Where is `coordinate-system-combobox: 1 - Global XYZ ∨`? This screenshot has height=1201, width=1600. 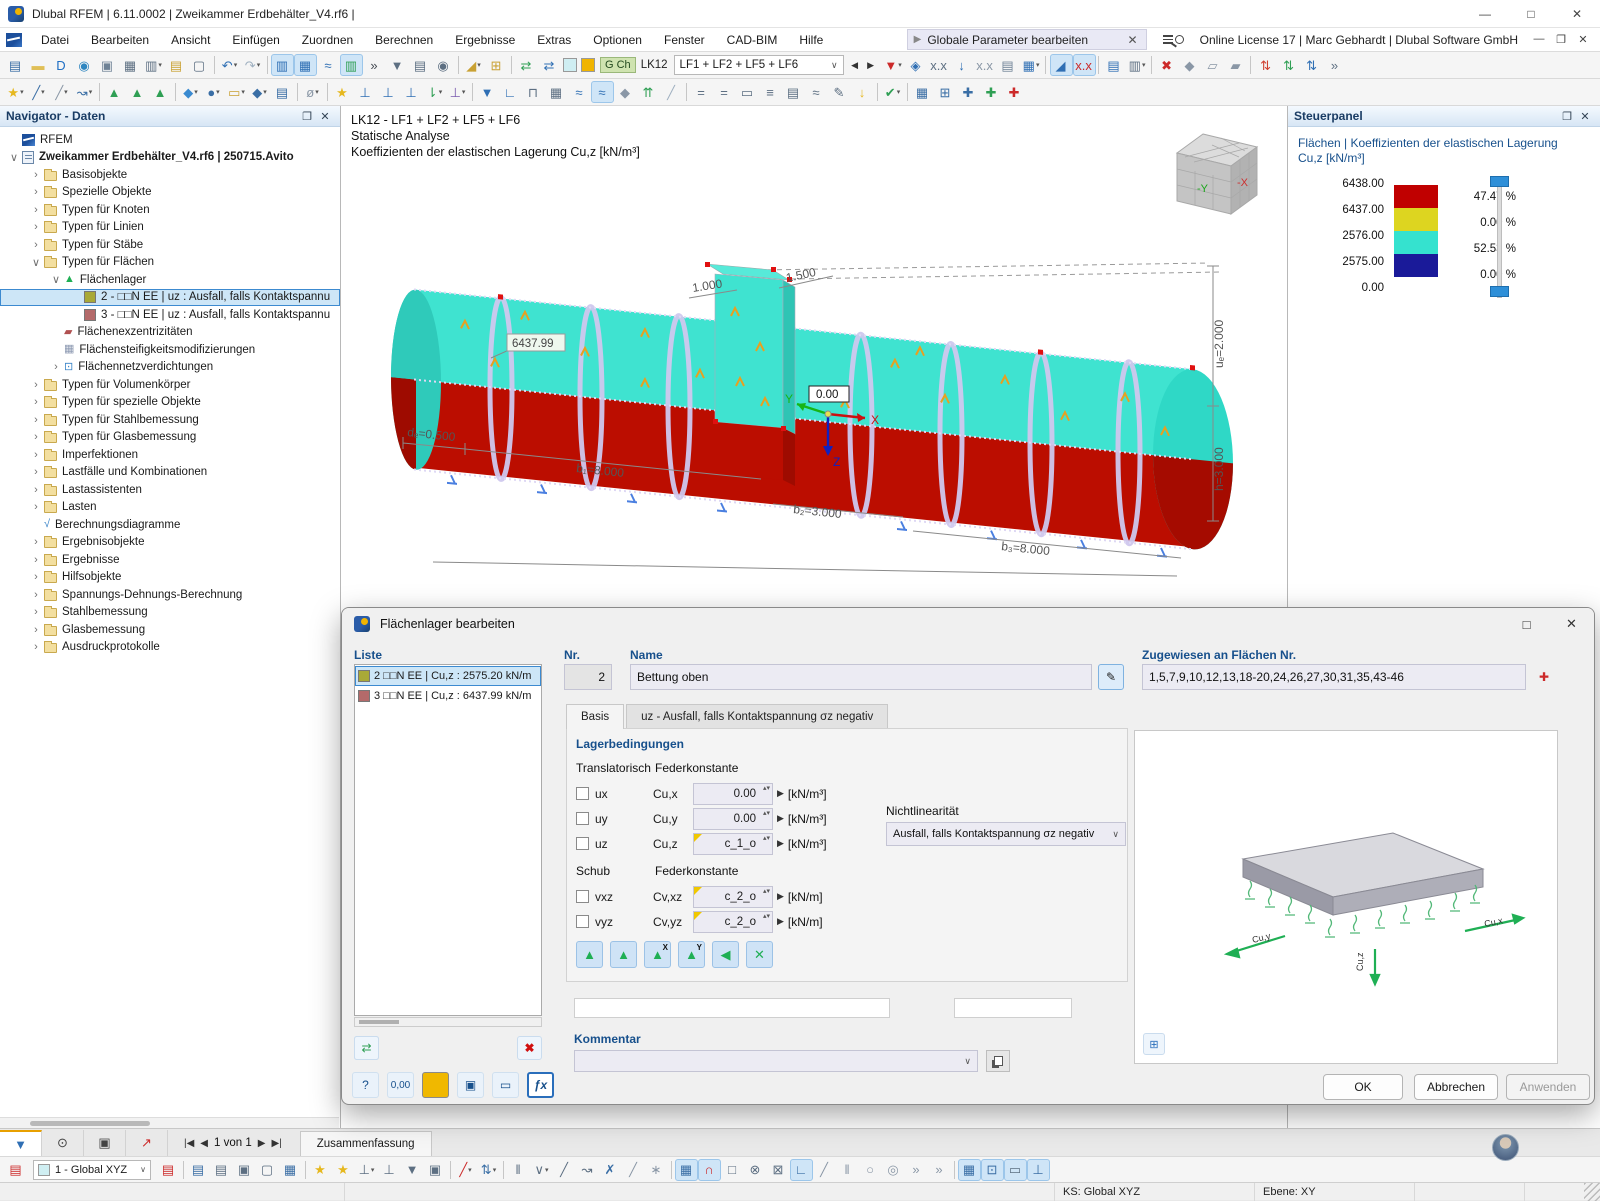 coordinate-system-combobox: 1 - Global XYZ ∨ is located at coordinates (92, 1169).